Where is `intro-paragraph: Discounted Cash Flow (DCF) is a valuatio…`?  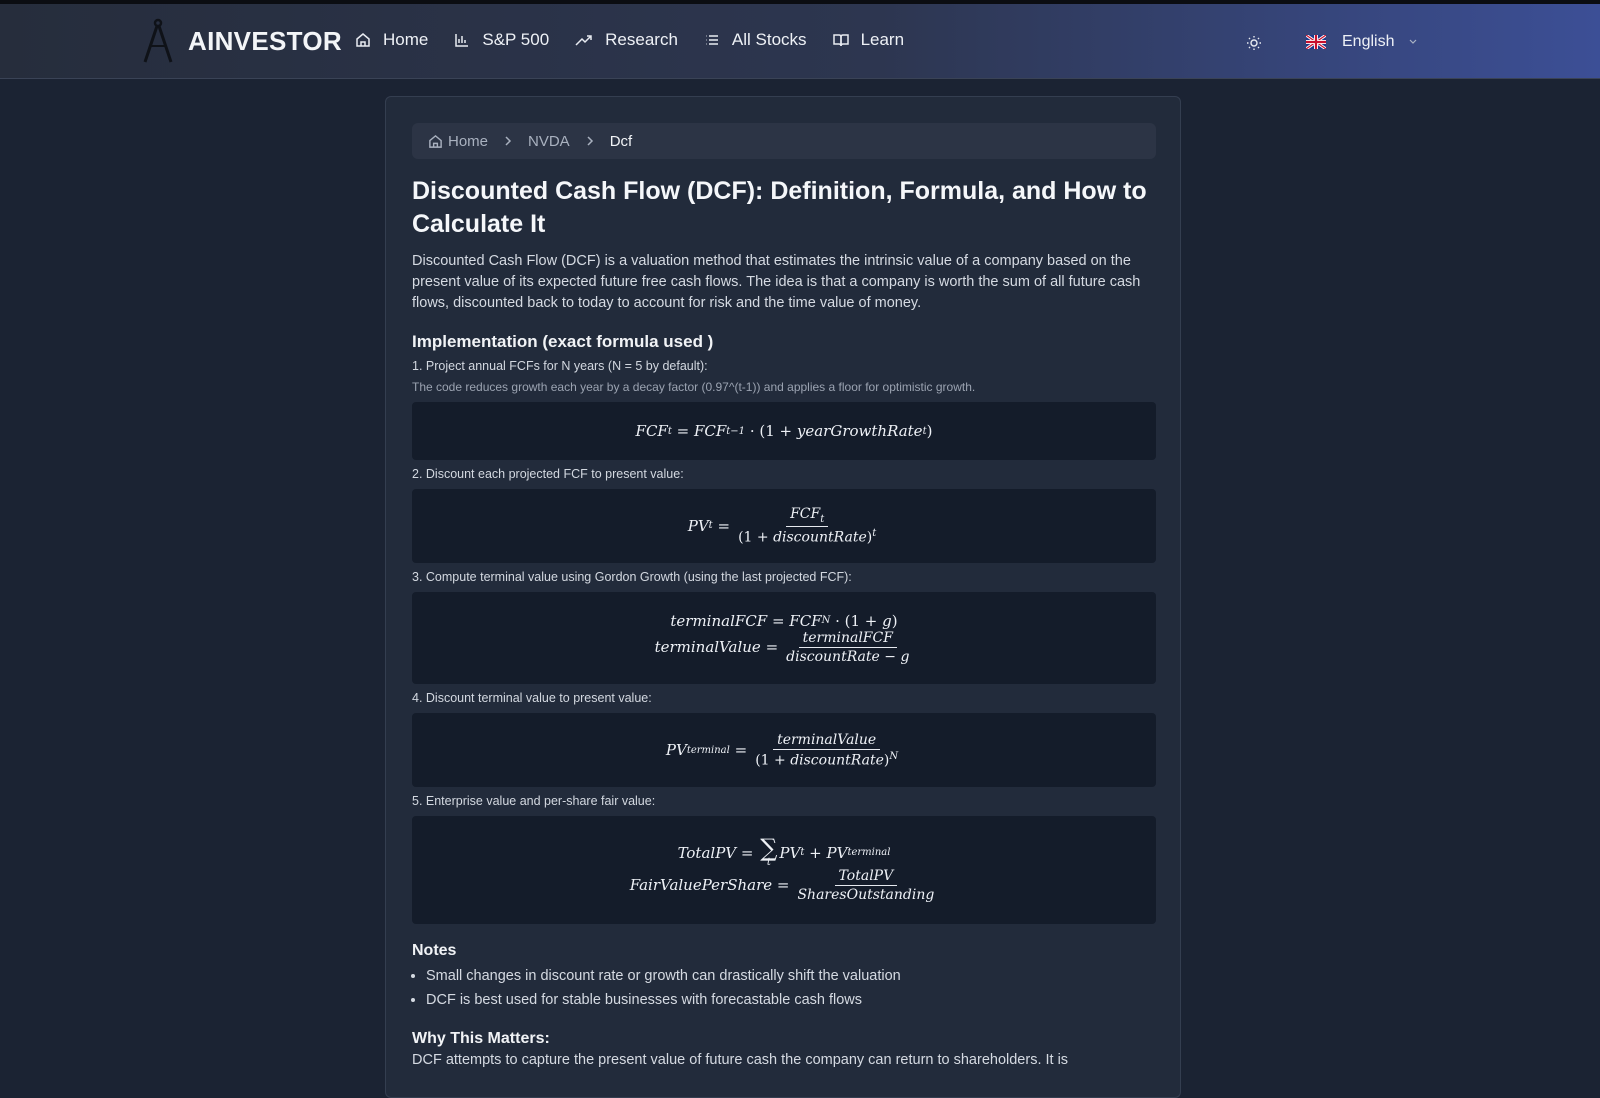 intro-paragraph: Discounted Cash Flow (DCF) is a valuatio… is located at coordinates (776, 282).